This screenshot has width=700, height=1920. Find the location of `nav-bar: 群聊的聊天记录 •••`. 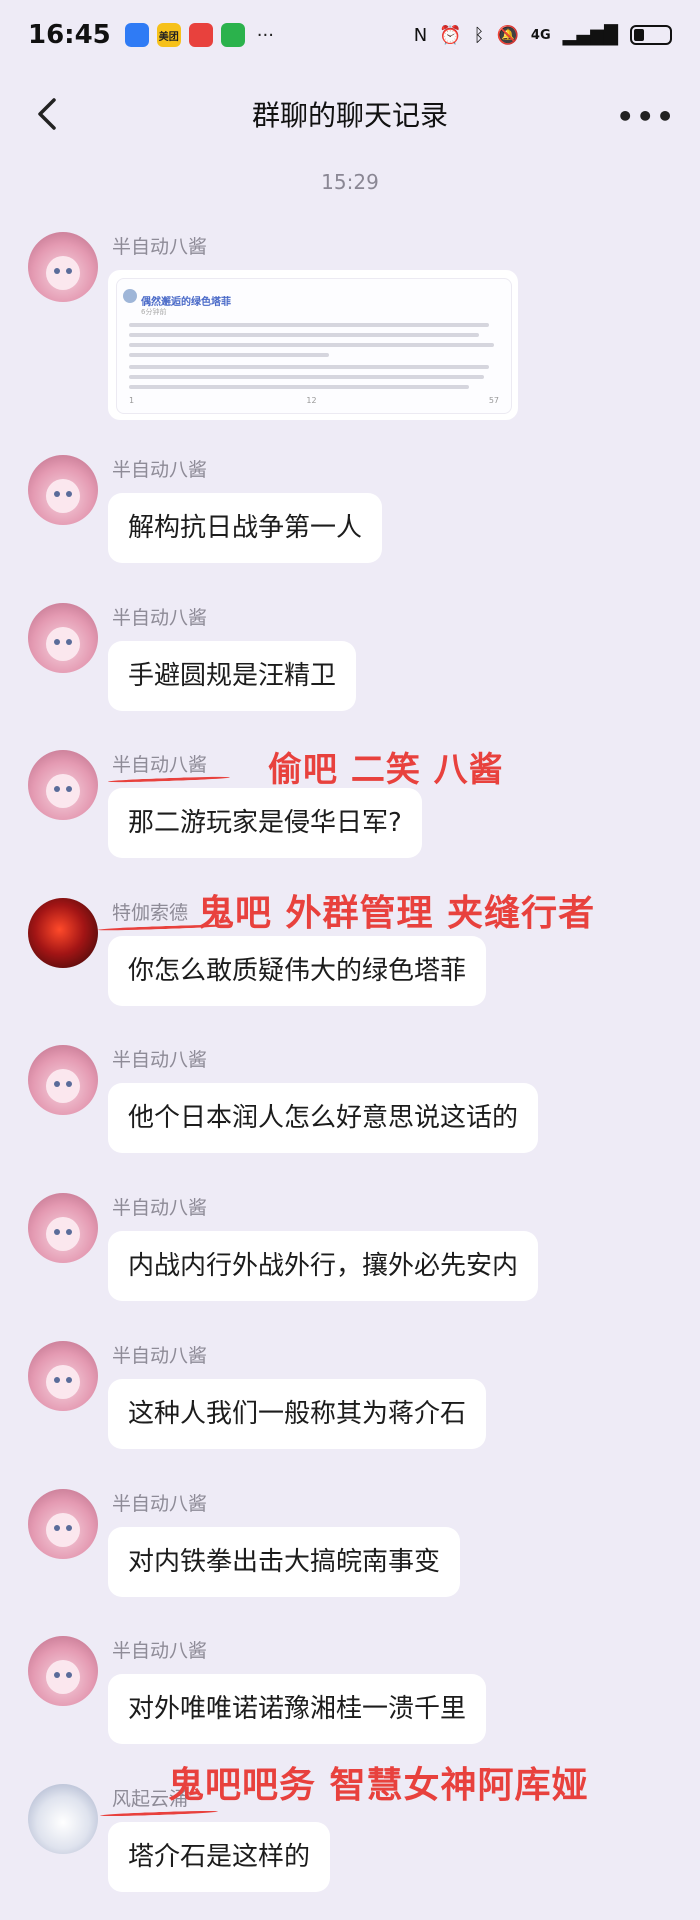

nav-bar: 群聊的聊天记录 ••• is located at coordinates (350, 114).